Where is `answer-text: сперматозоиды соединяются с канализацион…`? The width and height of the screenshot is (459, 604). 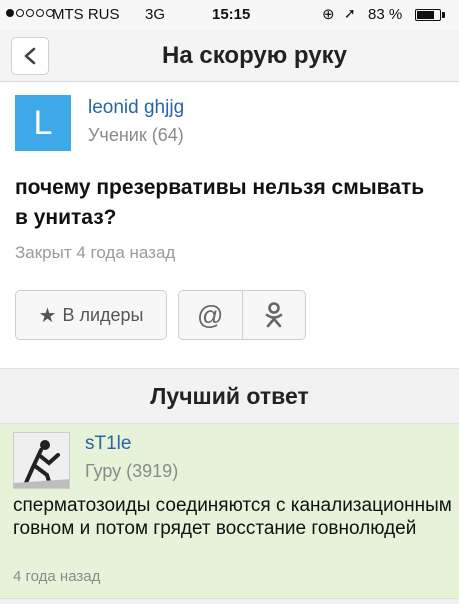
answer-text: сперматозоиды соединяются с канализацион… is located at coordinates (232, 517).